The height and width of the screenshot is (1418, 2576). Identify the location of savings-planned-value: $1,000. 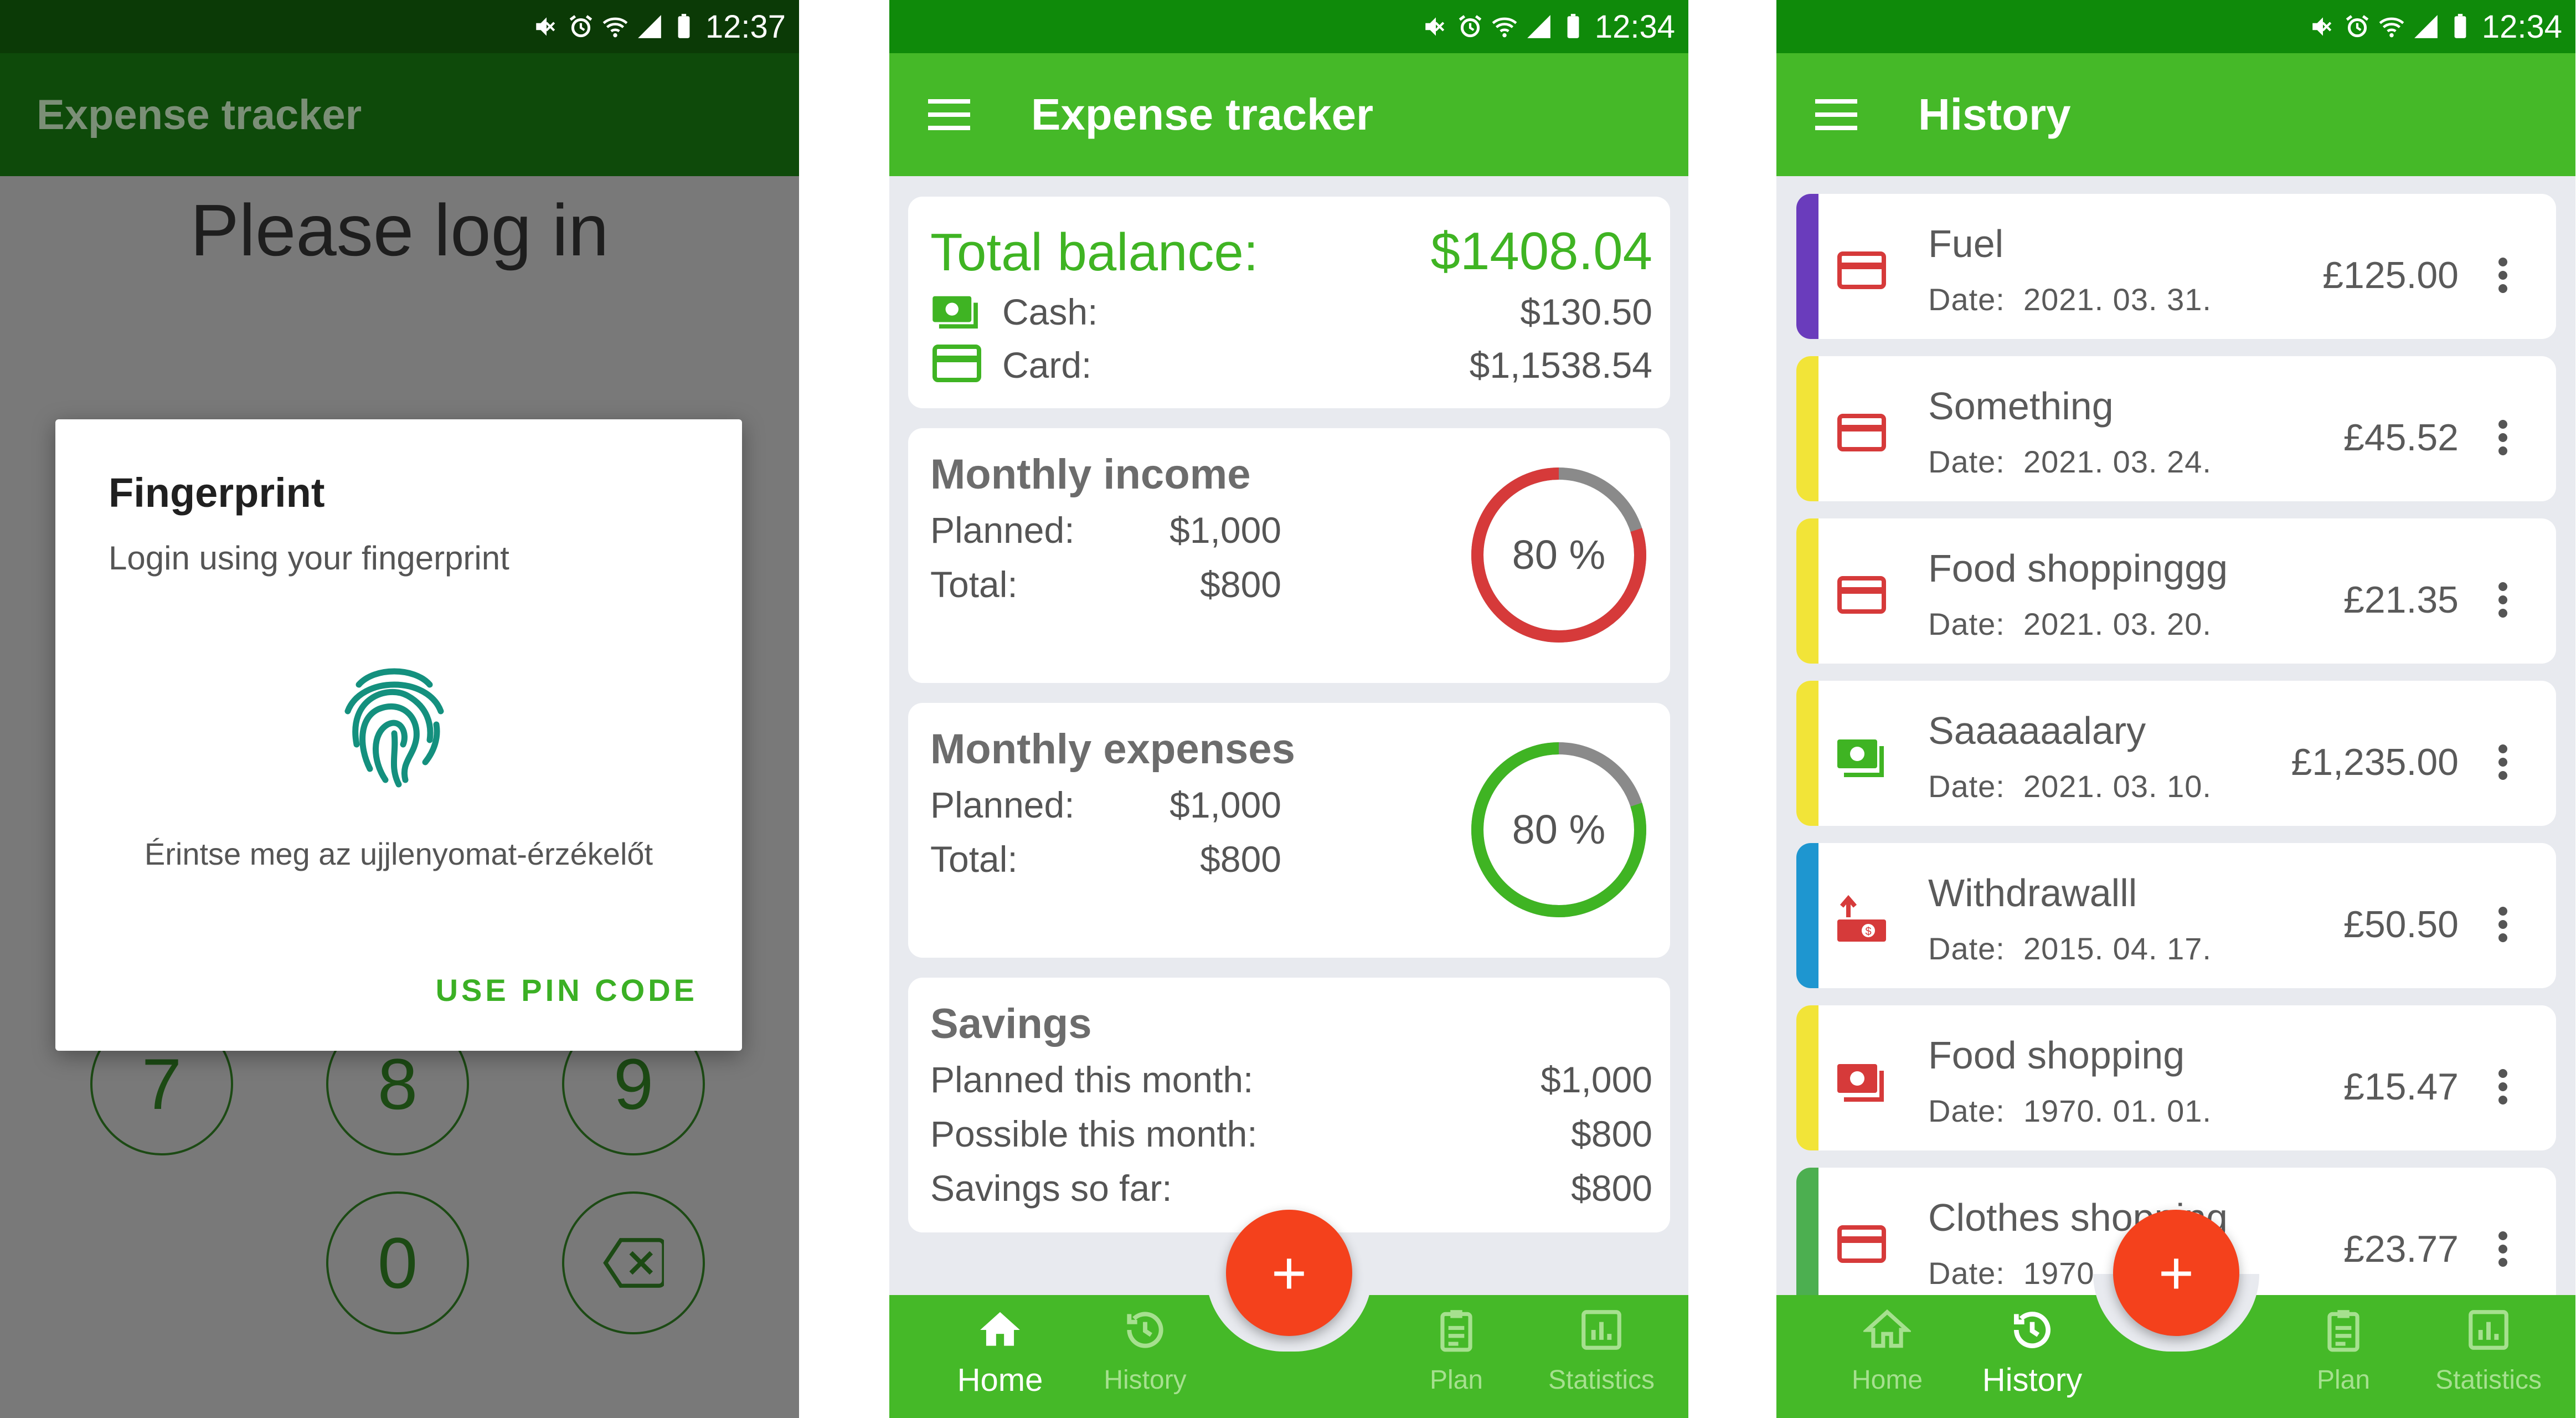
(1596, 1080).